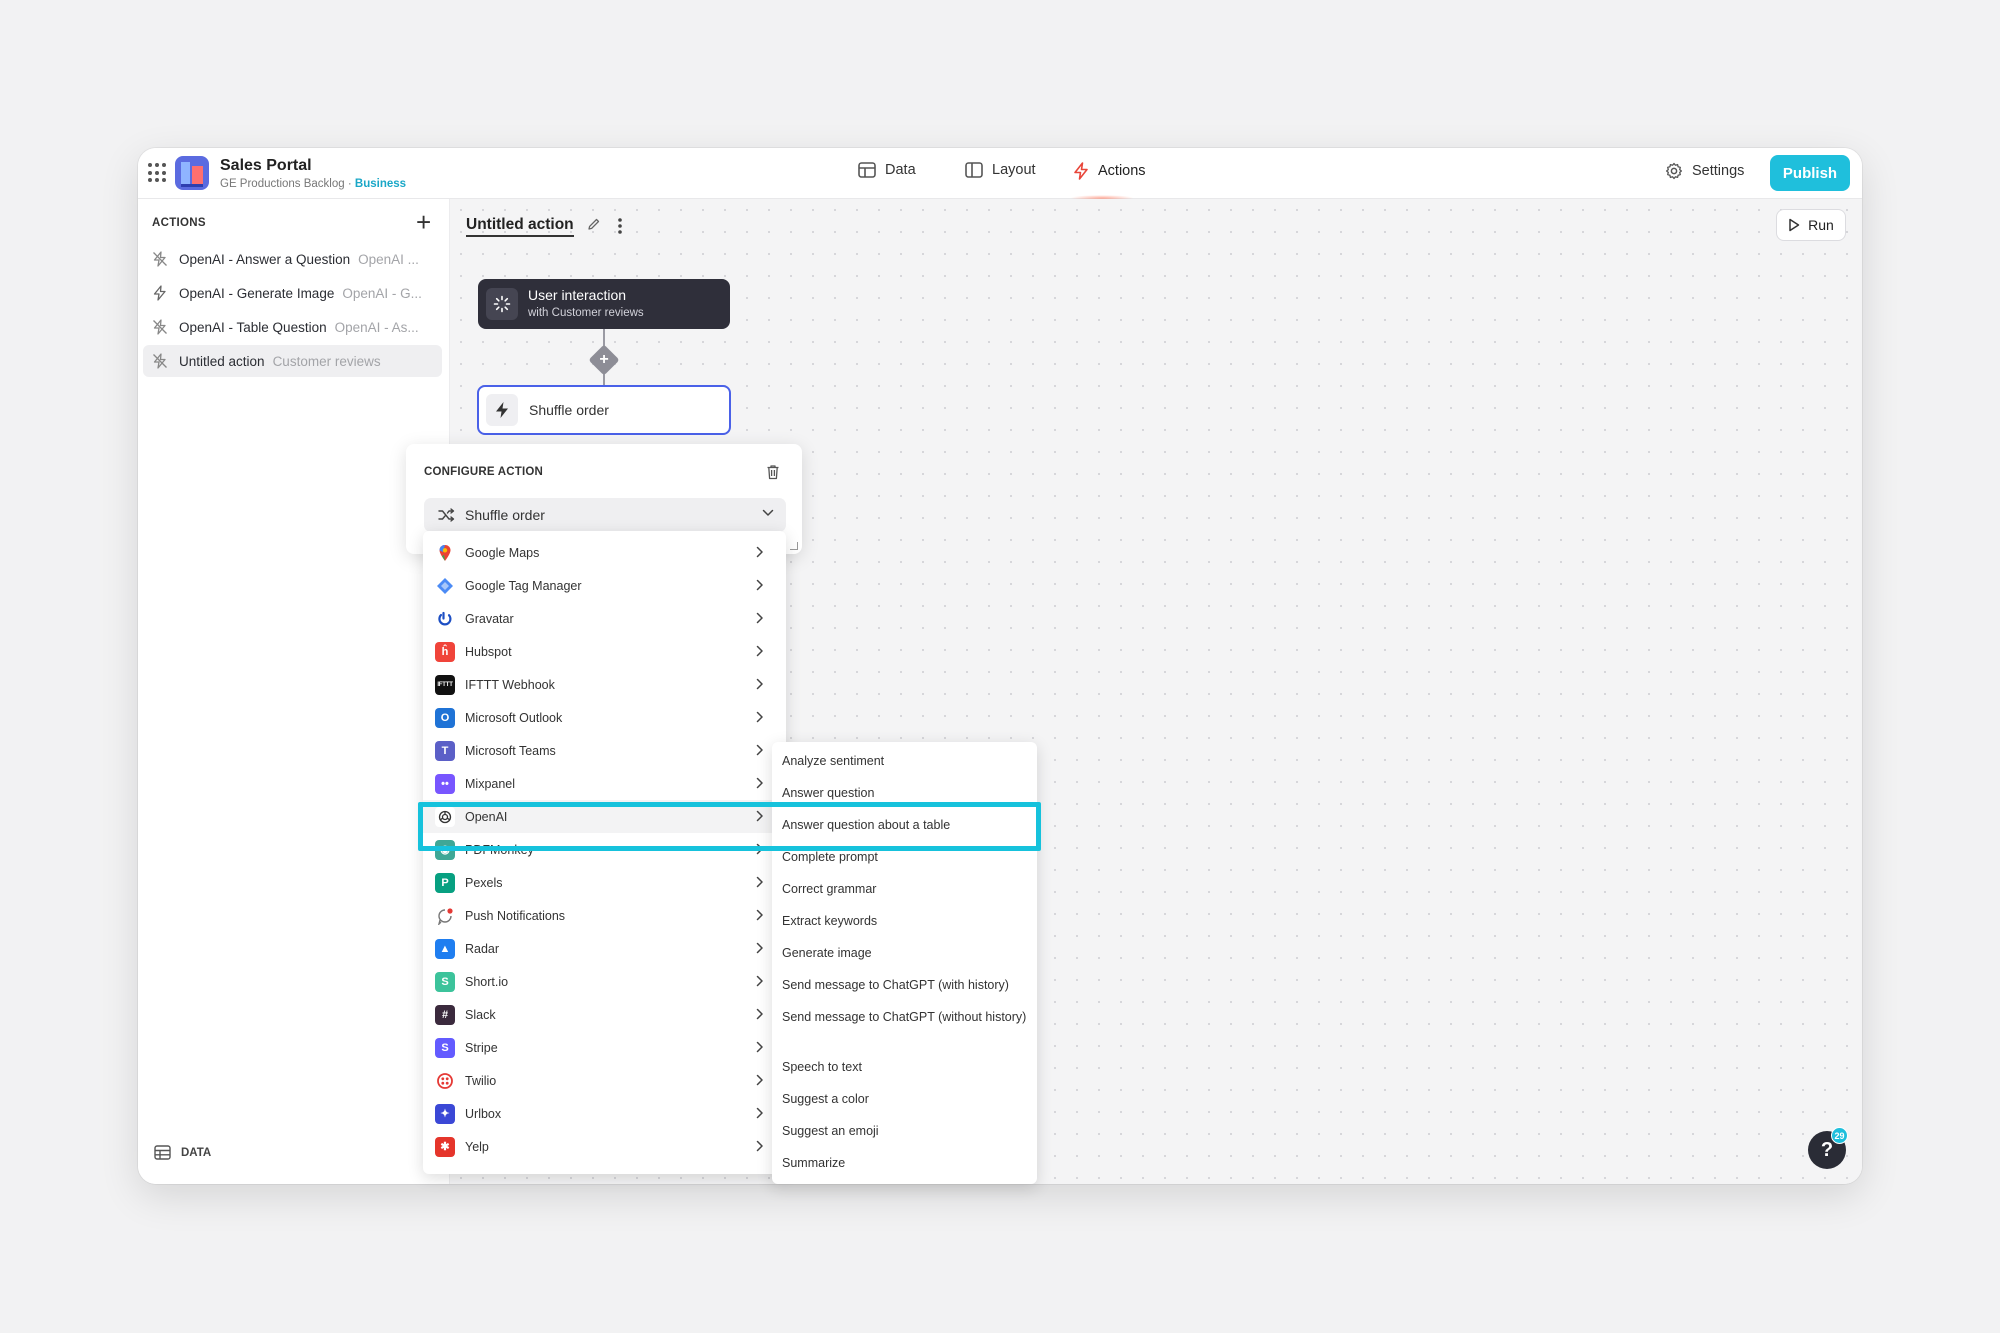  I want to click on add-action-button: +, so click(423, 222).